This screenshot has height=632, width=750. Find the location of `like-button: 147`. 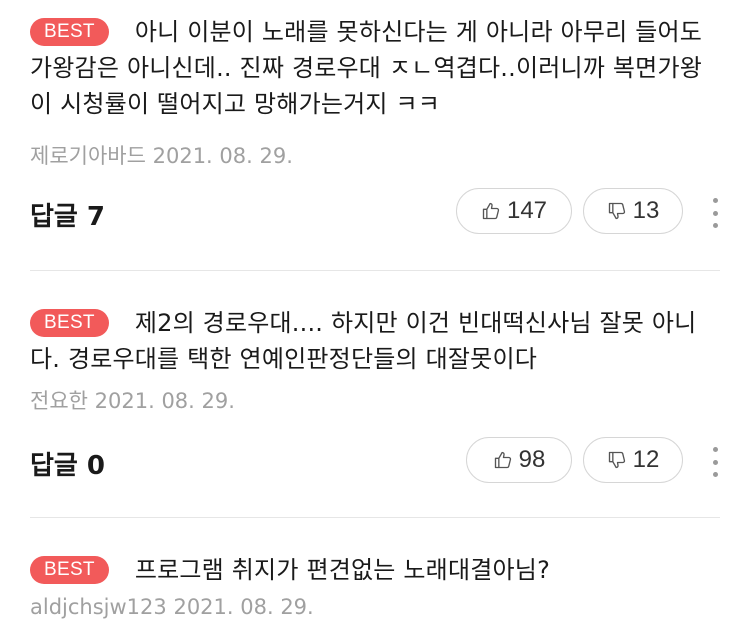

like-button: 147 is located at coordinates (514, 211).